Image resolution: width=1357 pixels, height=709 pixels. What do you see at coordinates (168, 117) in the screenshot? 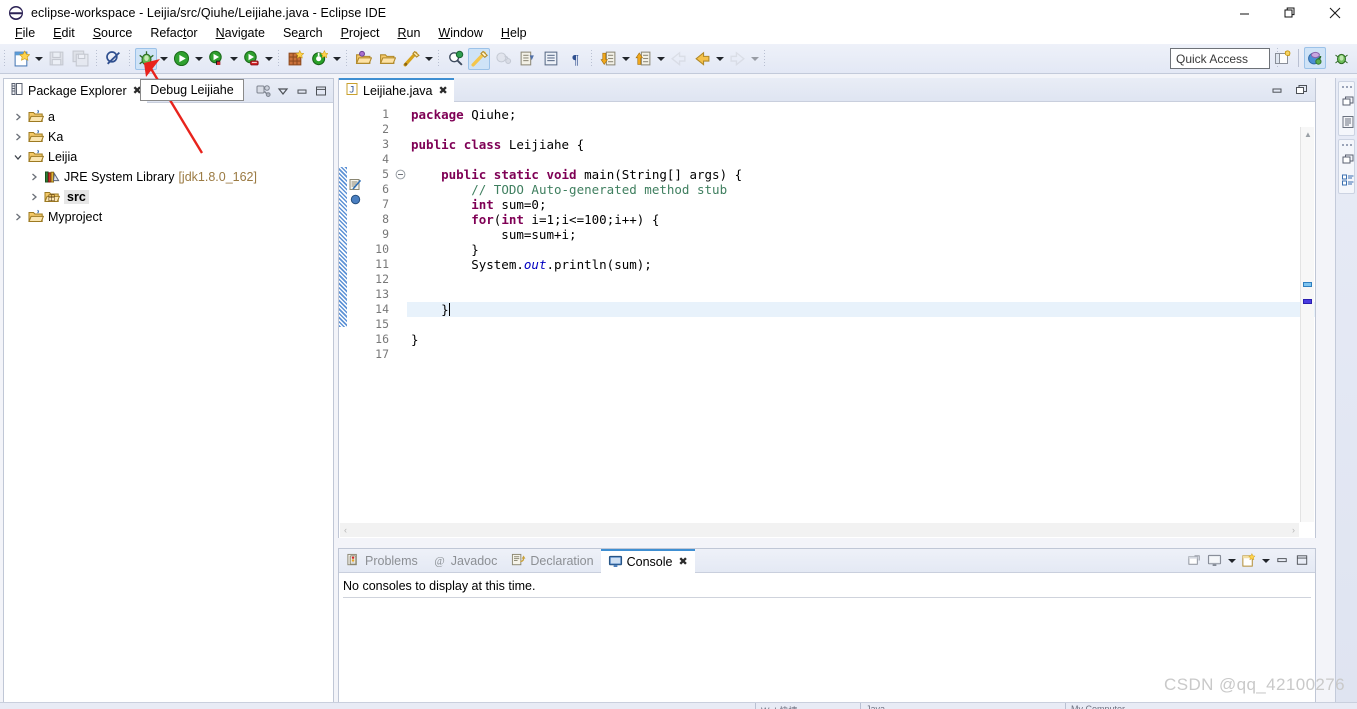
I see `tree-item-a: a` at bounding box center [168, 117].